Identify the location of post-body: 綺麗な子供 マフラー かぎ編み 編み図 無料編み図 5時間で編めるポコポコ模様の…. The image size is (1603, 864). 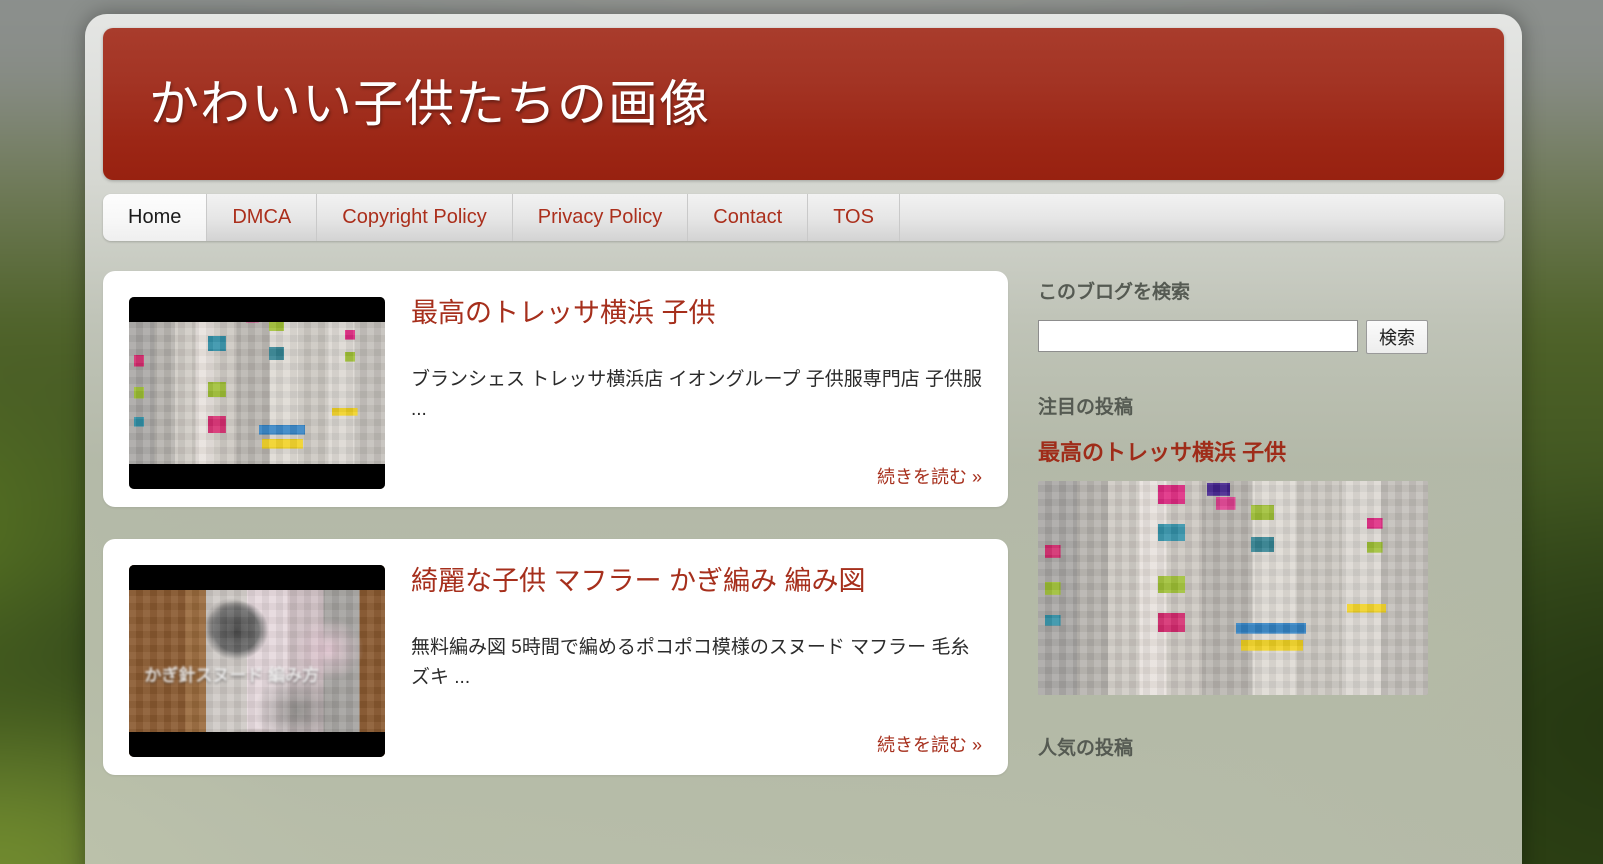
(696, 661).